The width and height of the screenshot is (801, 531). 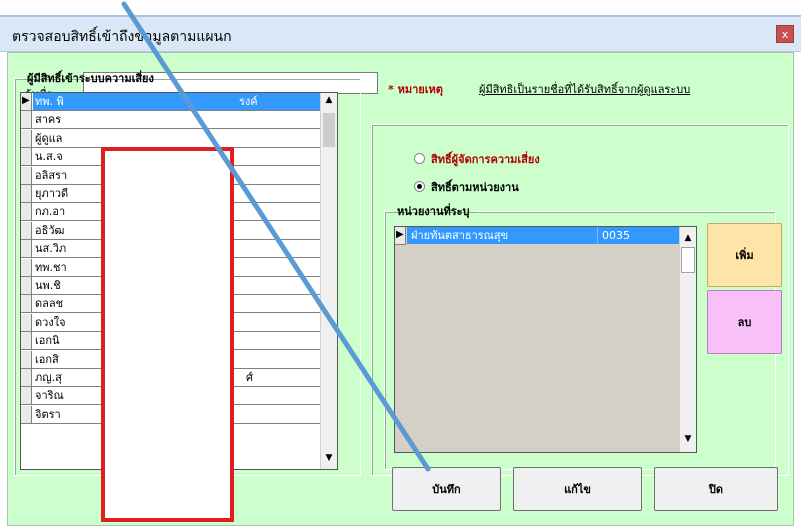 I want to click on unit-code-cell: 0035, so click(x=638, y=235).